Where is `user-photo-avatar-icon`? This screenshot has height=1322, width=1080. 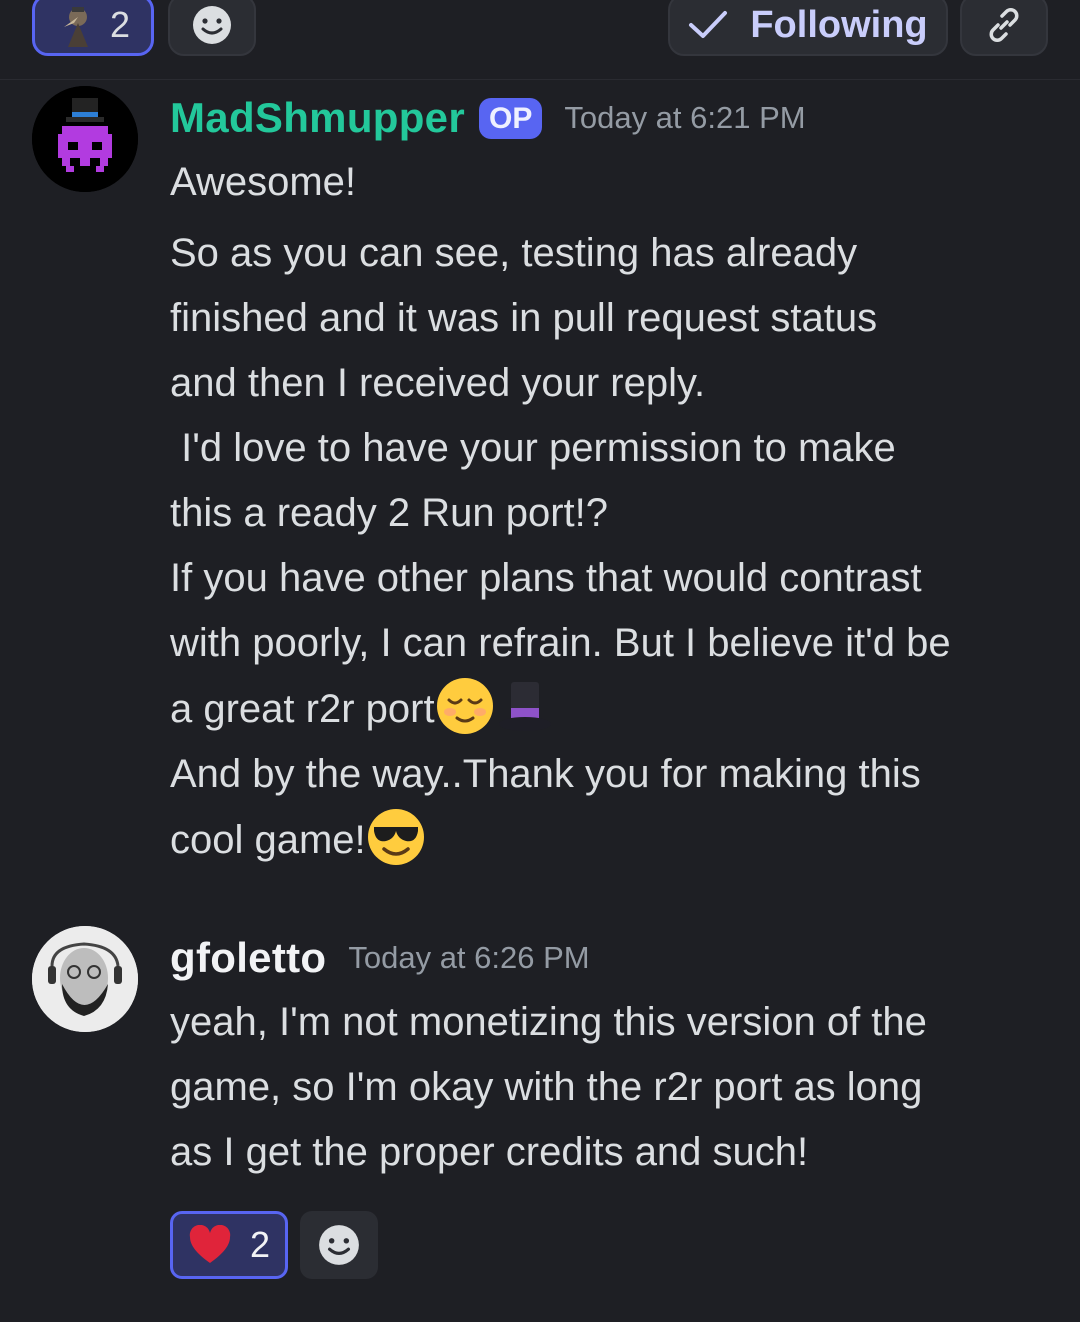
user-photo-avatar-icon is located at coordinates (85, 979).